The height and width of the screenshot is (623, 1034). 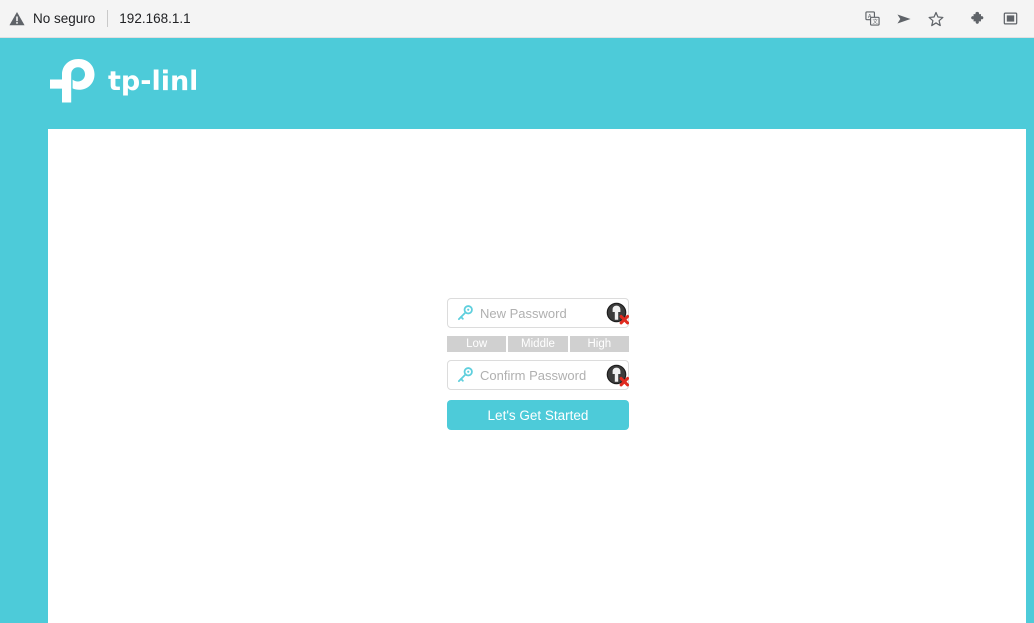 I want to click on url-text: 192.168.1.1, so click(x=154, y=18).